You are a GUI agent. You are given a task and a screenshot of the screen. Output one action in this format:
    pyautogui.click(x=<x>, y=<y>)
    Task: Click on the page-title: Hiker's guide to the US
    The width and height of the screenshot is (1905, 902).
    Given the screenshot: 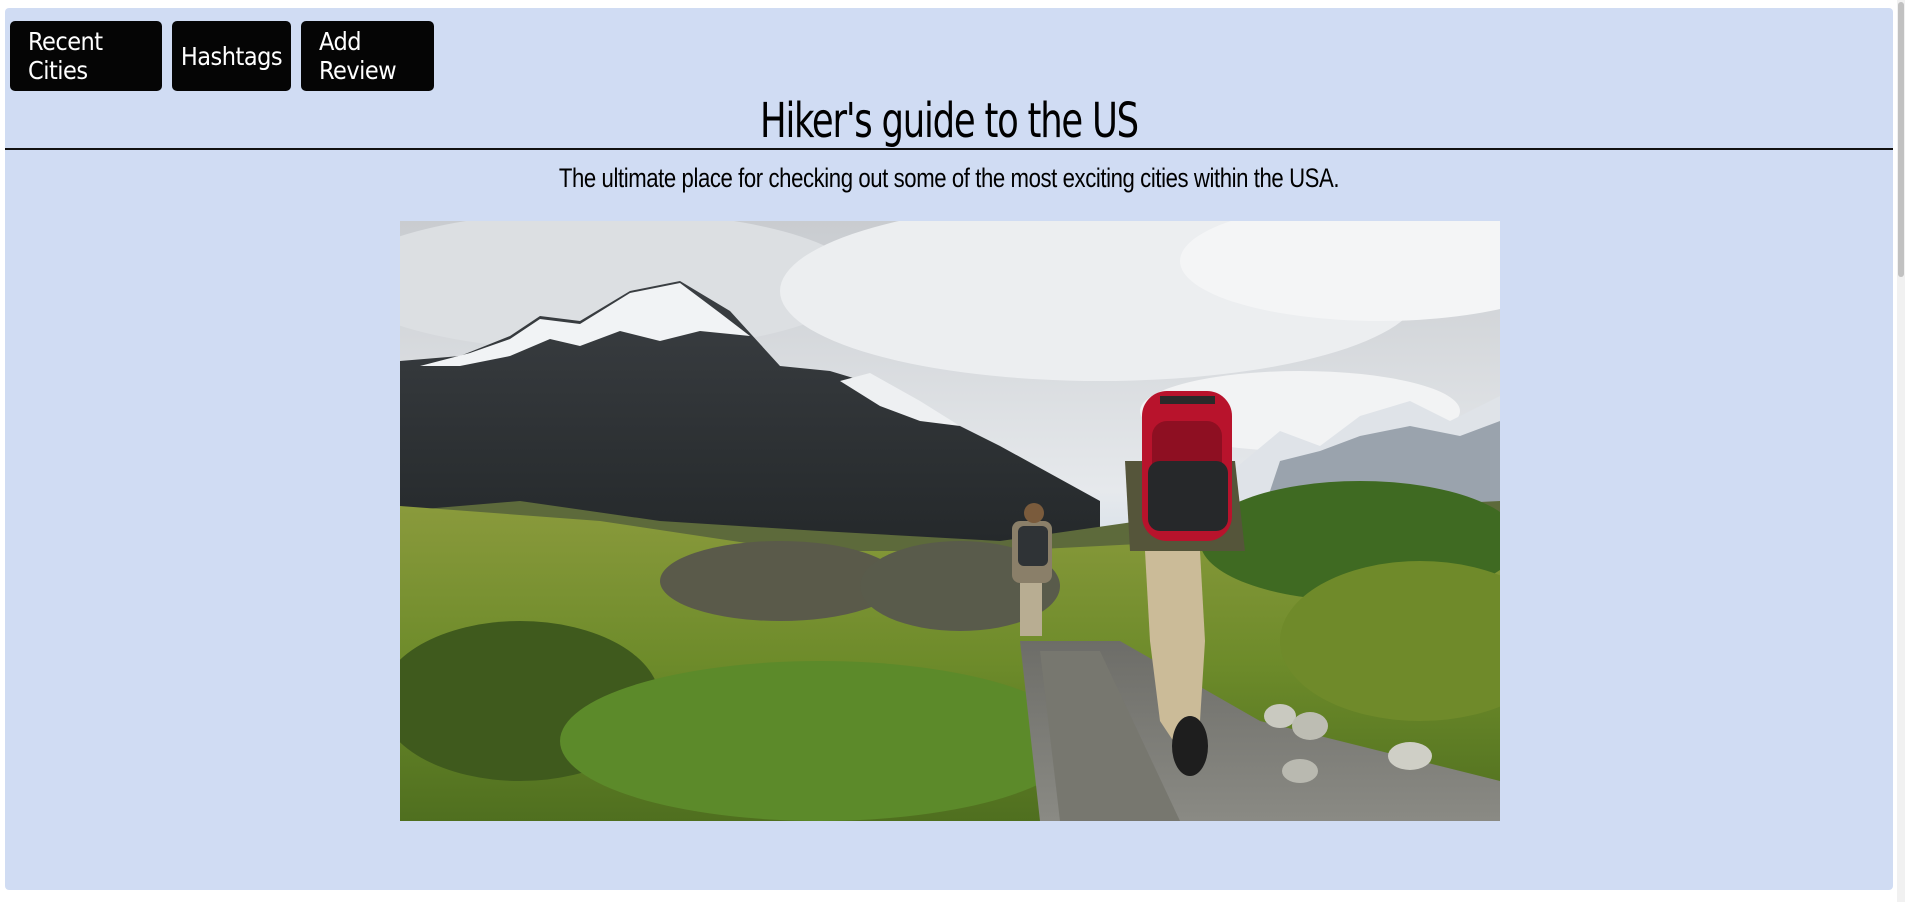 What is the action you would take?
    pyautogui.click(x=949, y=121)
    